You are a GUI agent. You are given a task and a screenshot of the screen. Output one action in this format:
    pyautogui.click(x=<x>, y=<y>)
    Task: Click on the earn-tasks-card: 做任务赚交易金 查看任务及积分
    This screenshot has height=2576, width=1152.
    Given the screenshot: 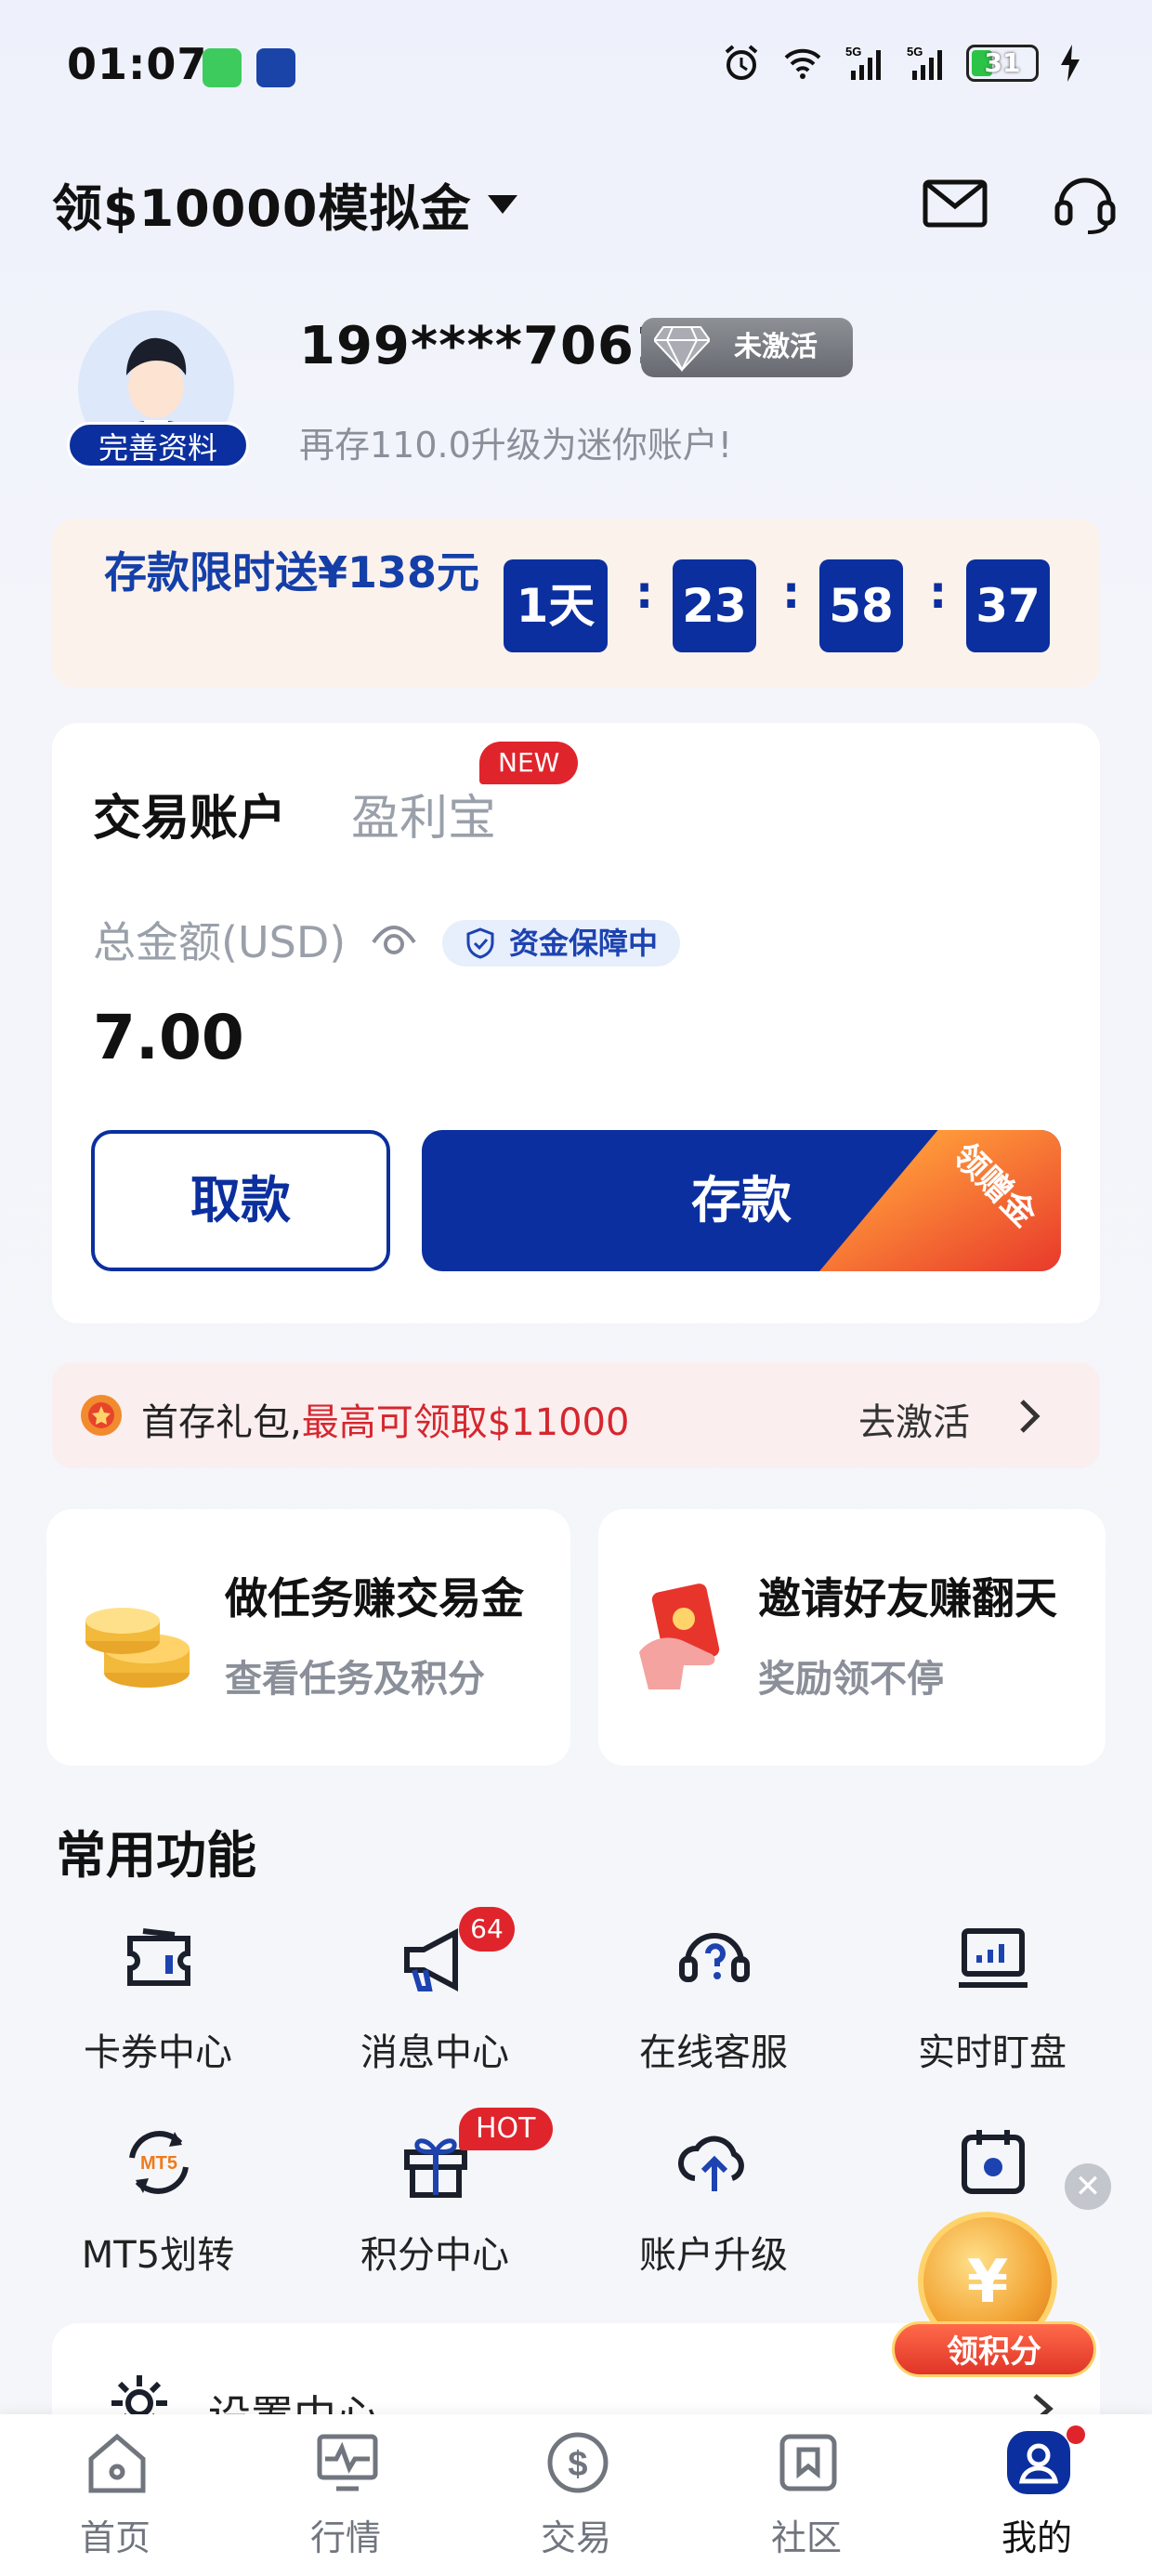 What is the action you would take?
    pyautogui.click(x=308, y=1637)
    